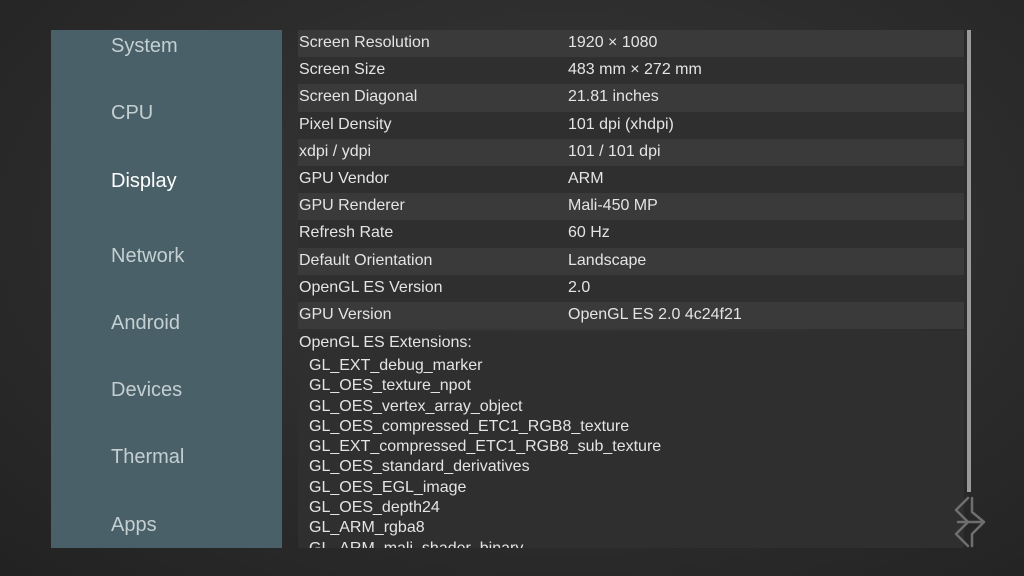 Image resolution: width=1024 pixels, height=576 pixels. I want to click on extension-item: GL_ARM_mali_shader_binary, so click(485, 544).